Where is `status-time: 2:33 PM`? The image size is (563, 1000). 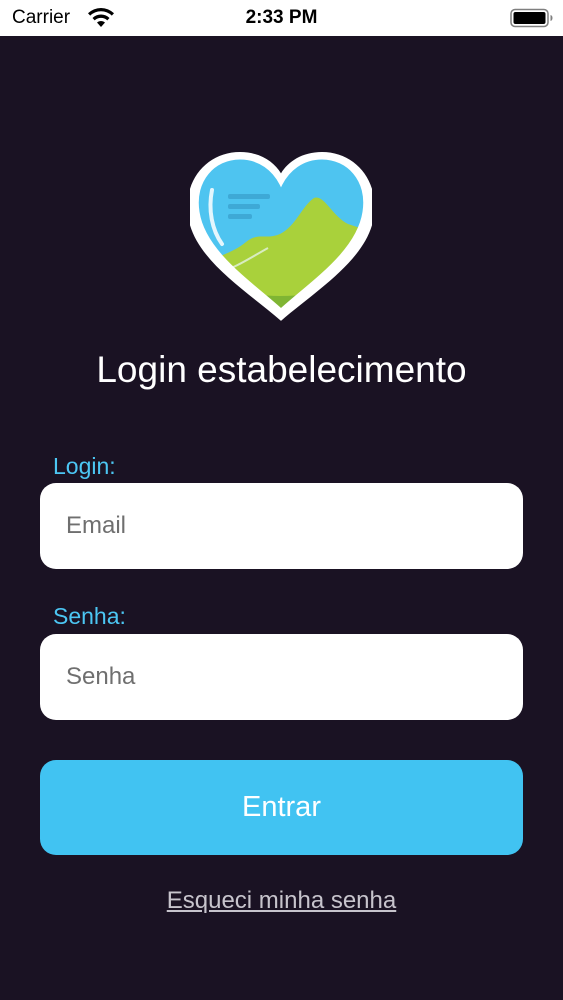
status-time: 2:33 PM is located at coordinates (281, 17).